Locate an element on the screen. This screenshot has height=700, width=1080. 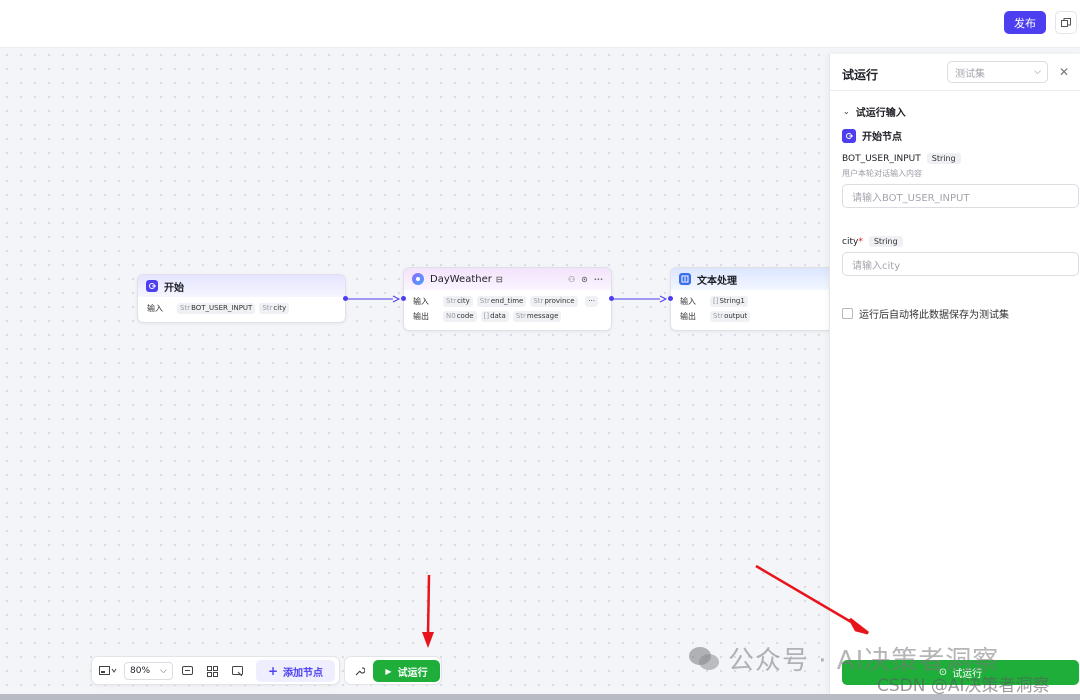
watermark-csdn: CSDN @AI决策者洞察 is located at coordinates (963, 686).